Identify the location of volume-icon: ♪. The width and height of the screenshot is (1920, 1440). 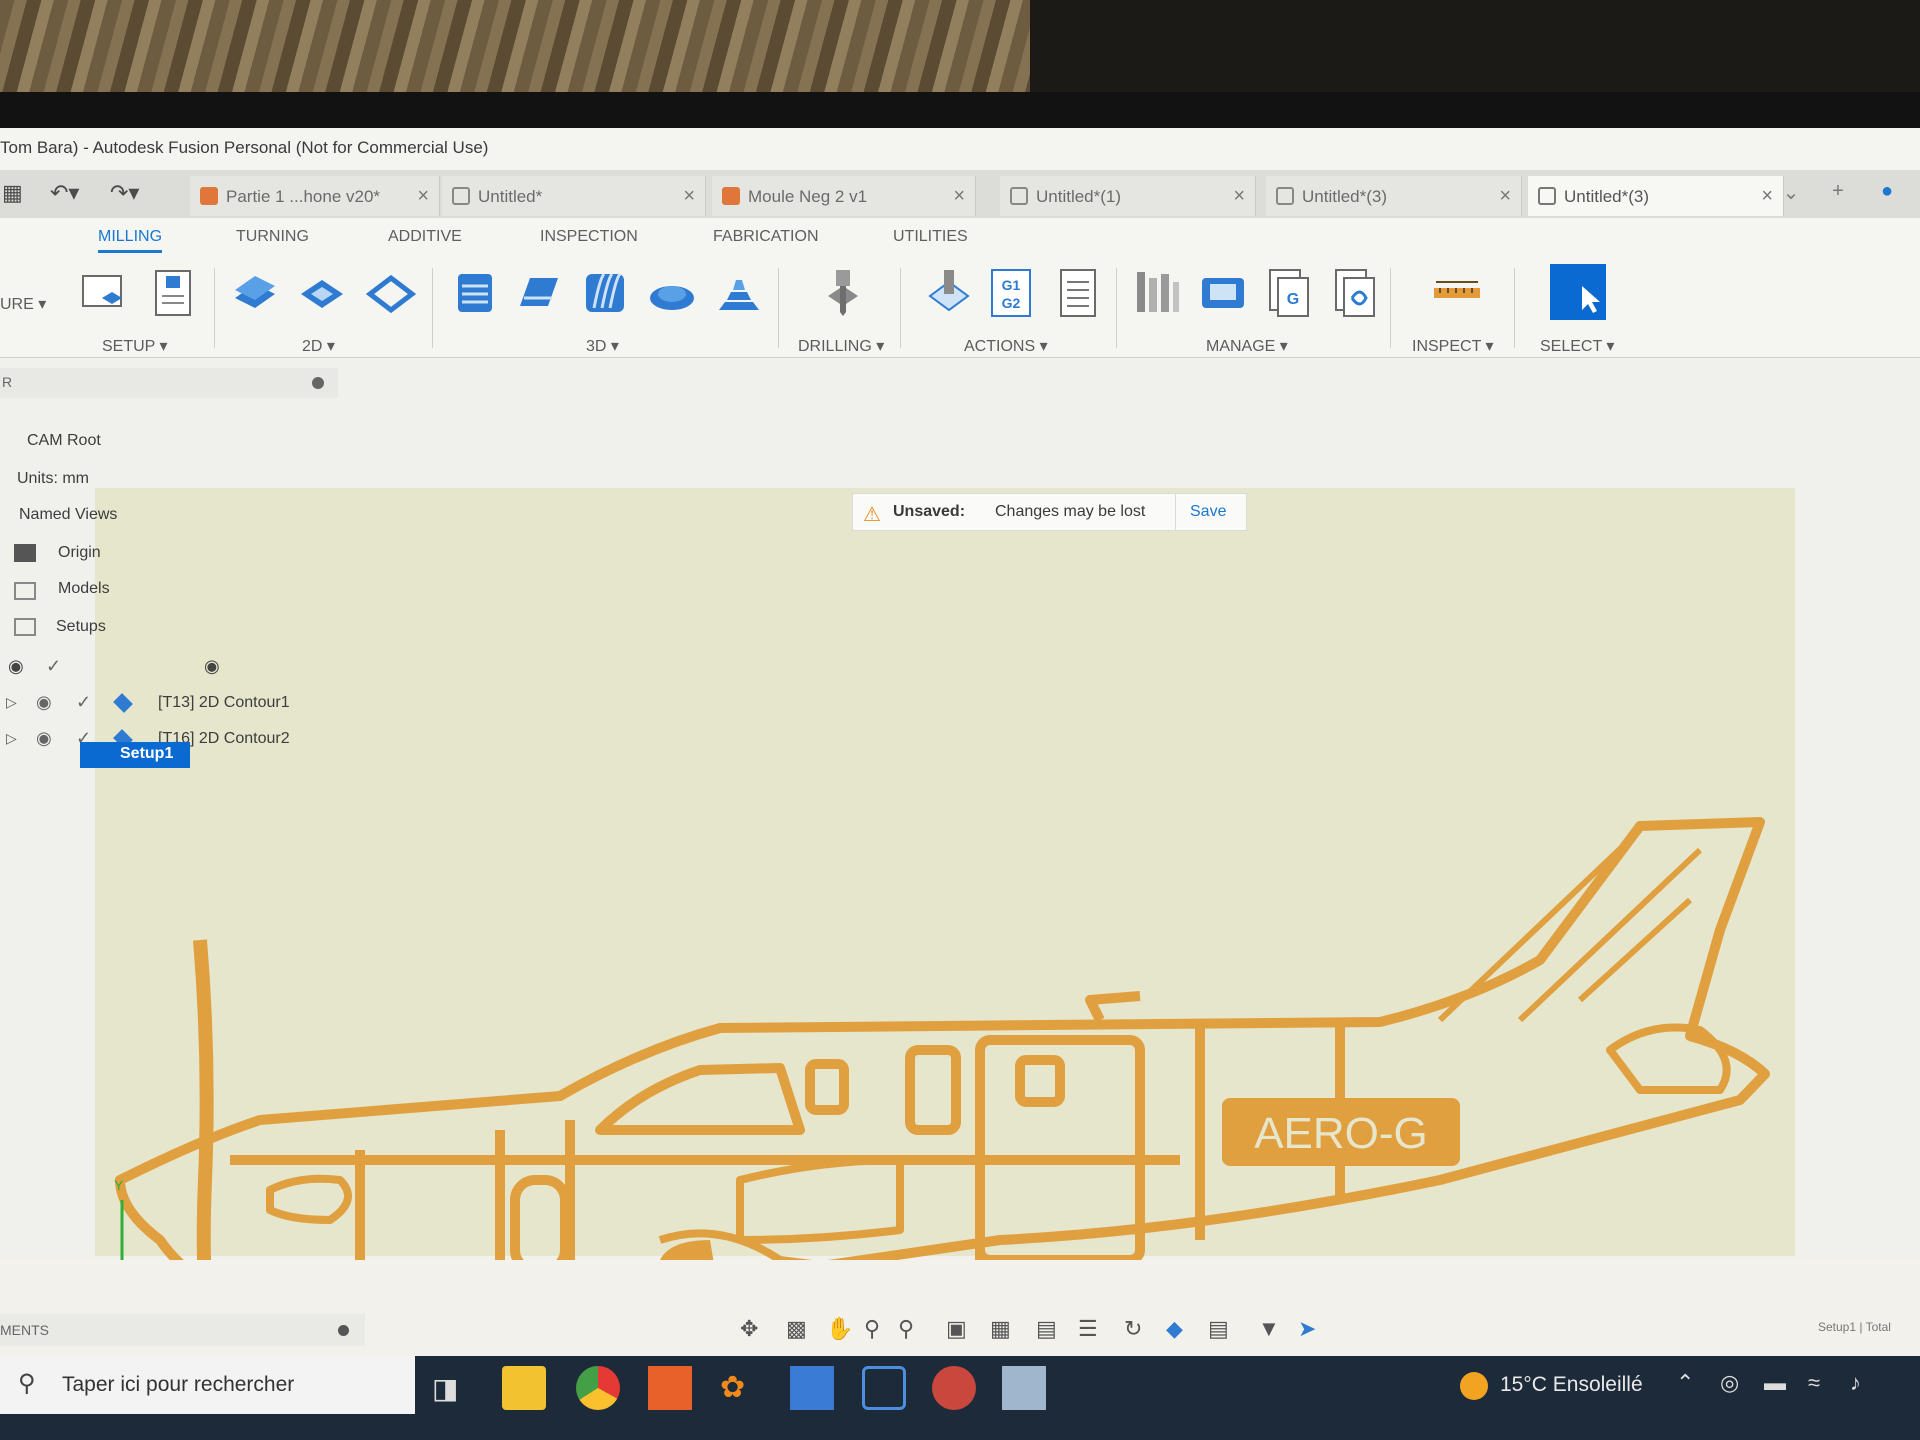
(1855, 1383).